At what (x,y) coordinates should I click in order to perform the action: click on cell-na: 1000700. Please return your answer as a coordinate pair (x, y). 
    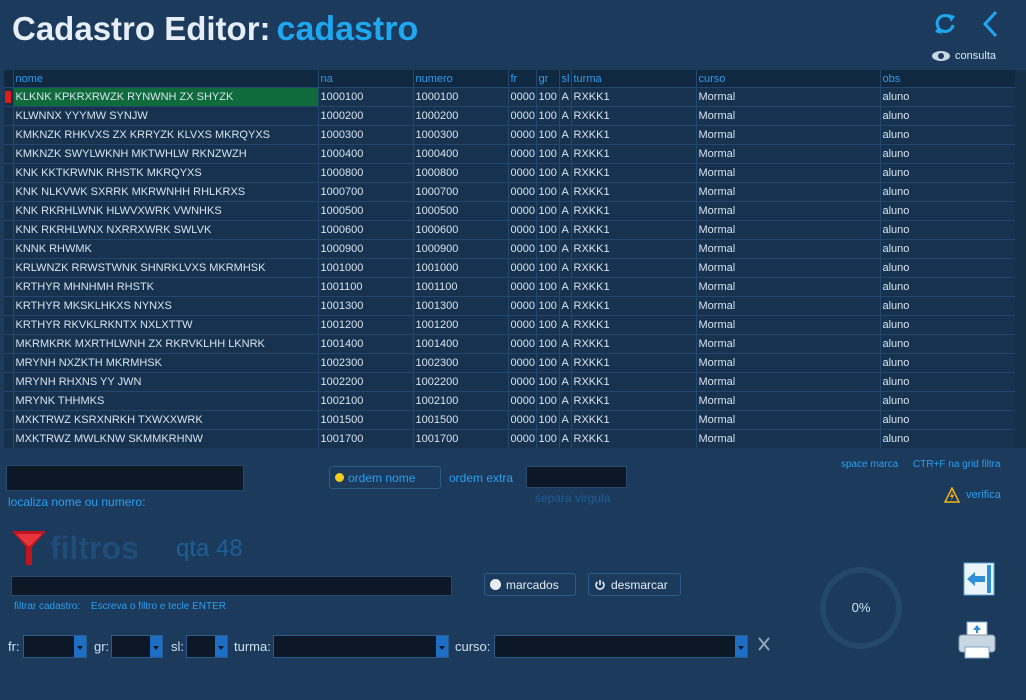
    Looking at the image, I should click on (366, 192).